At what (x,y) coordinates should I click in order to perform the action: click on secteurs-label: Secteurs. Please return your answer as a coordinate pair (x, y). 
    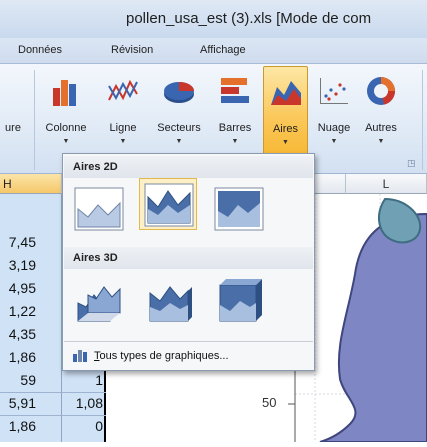
    Looking at the image, I should click on (179, 128).